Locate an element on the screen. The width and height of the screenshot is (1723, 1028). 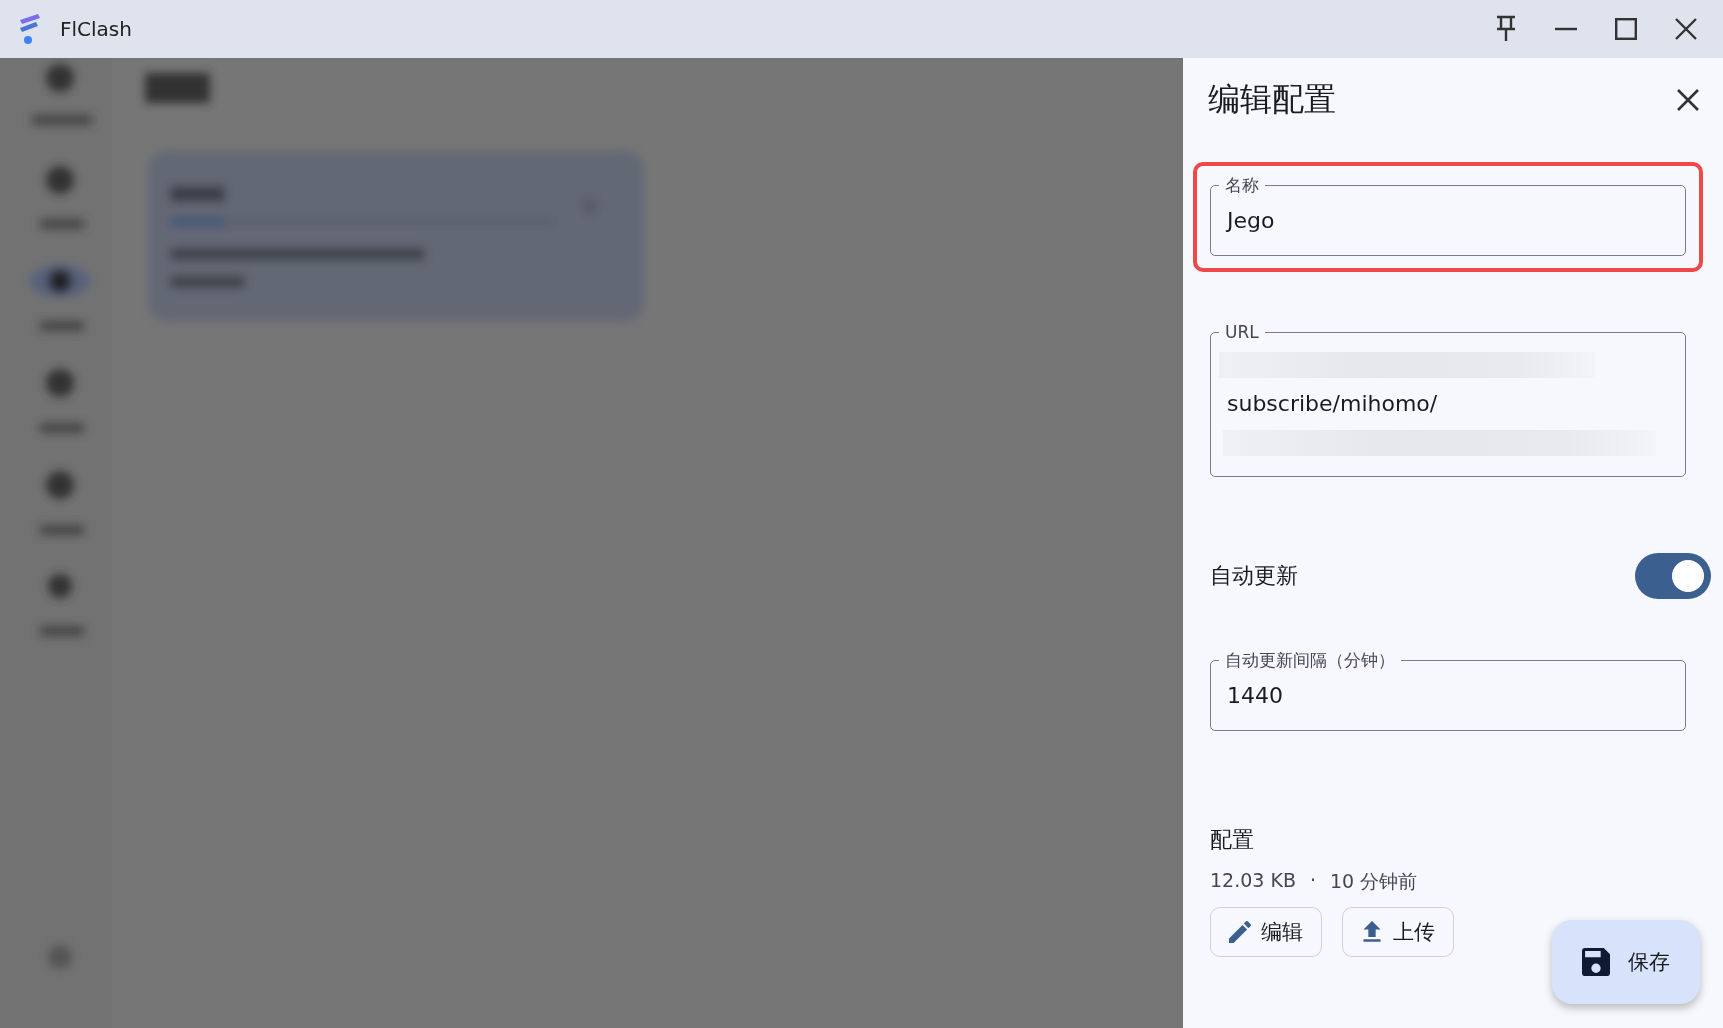
field-value: Jego is located at coordinates (1251, 221).